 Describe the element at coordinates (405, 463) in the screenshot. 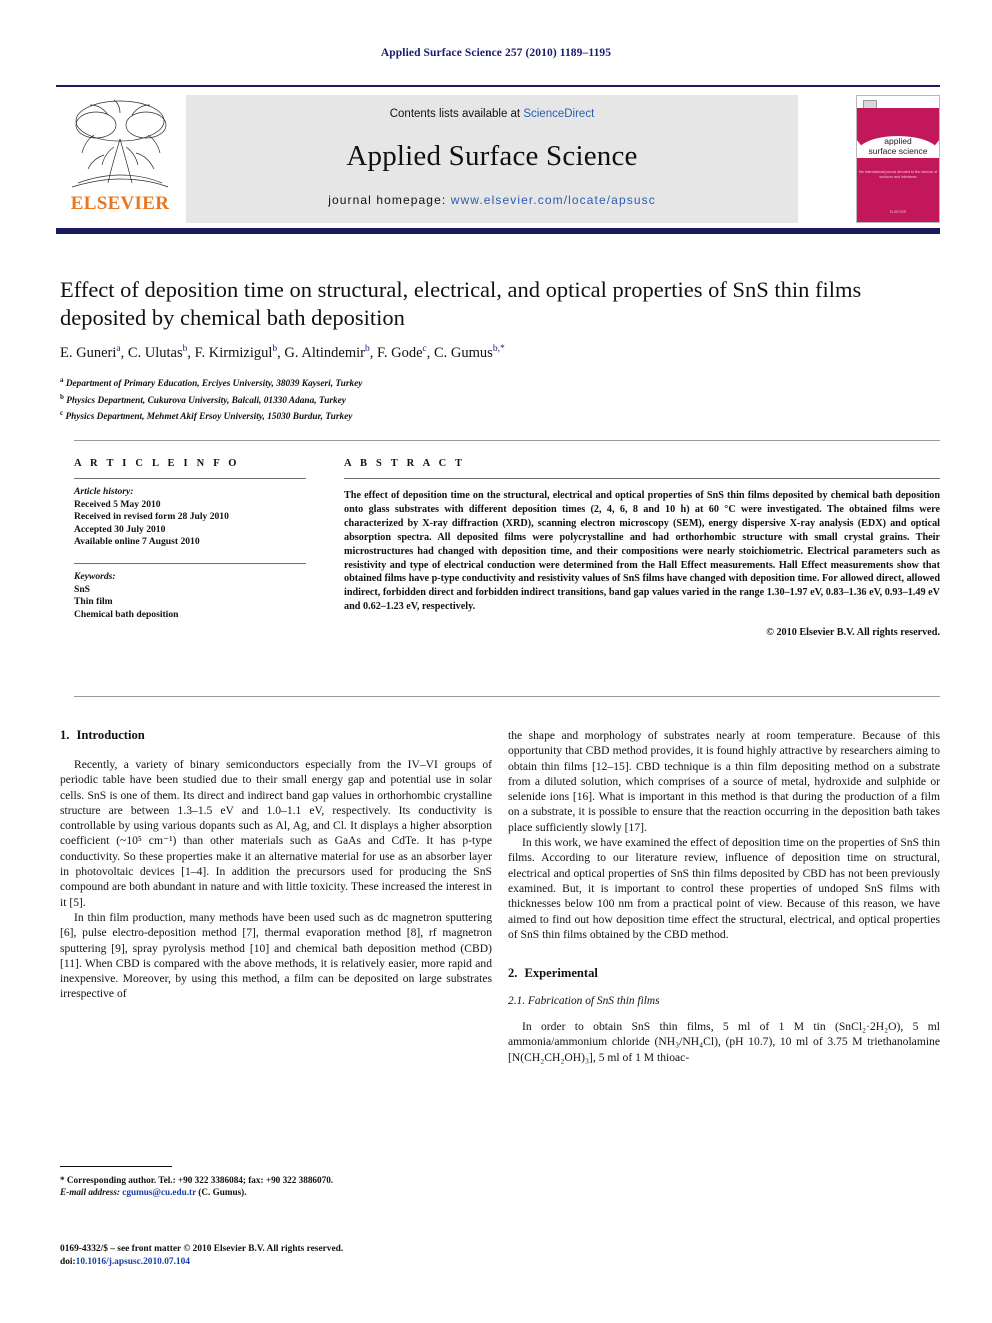

I see `abstract-heading: A B S T R A C T` at that location.